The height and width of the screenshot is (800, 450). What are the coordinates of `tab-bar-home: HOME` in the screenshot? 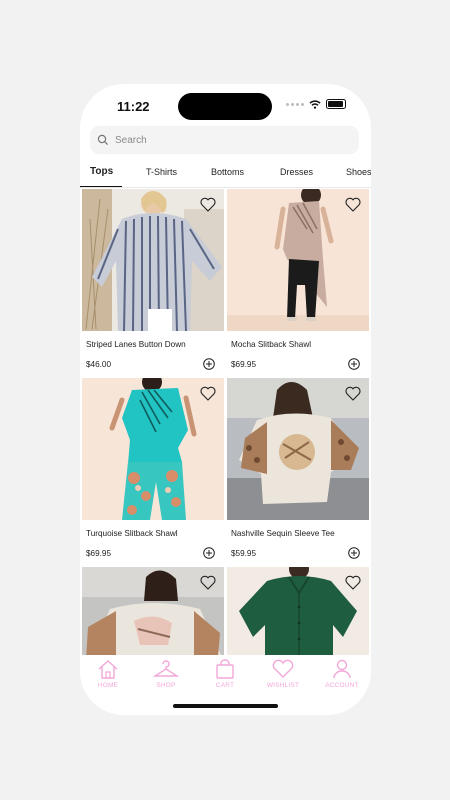 It's located at (108, 674).